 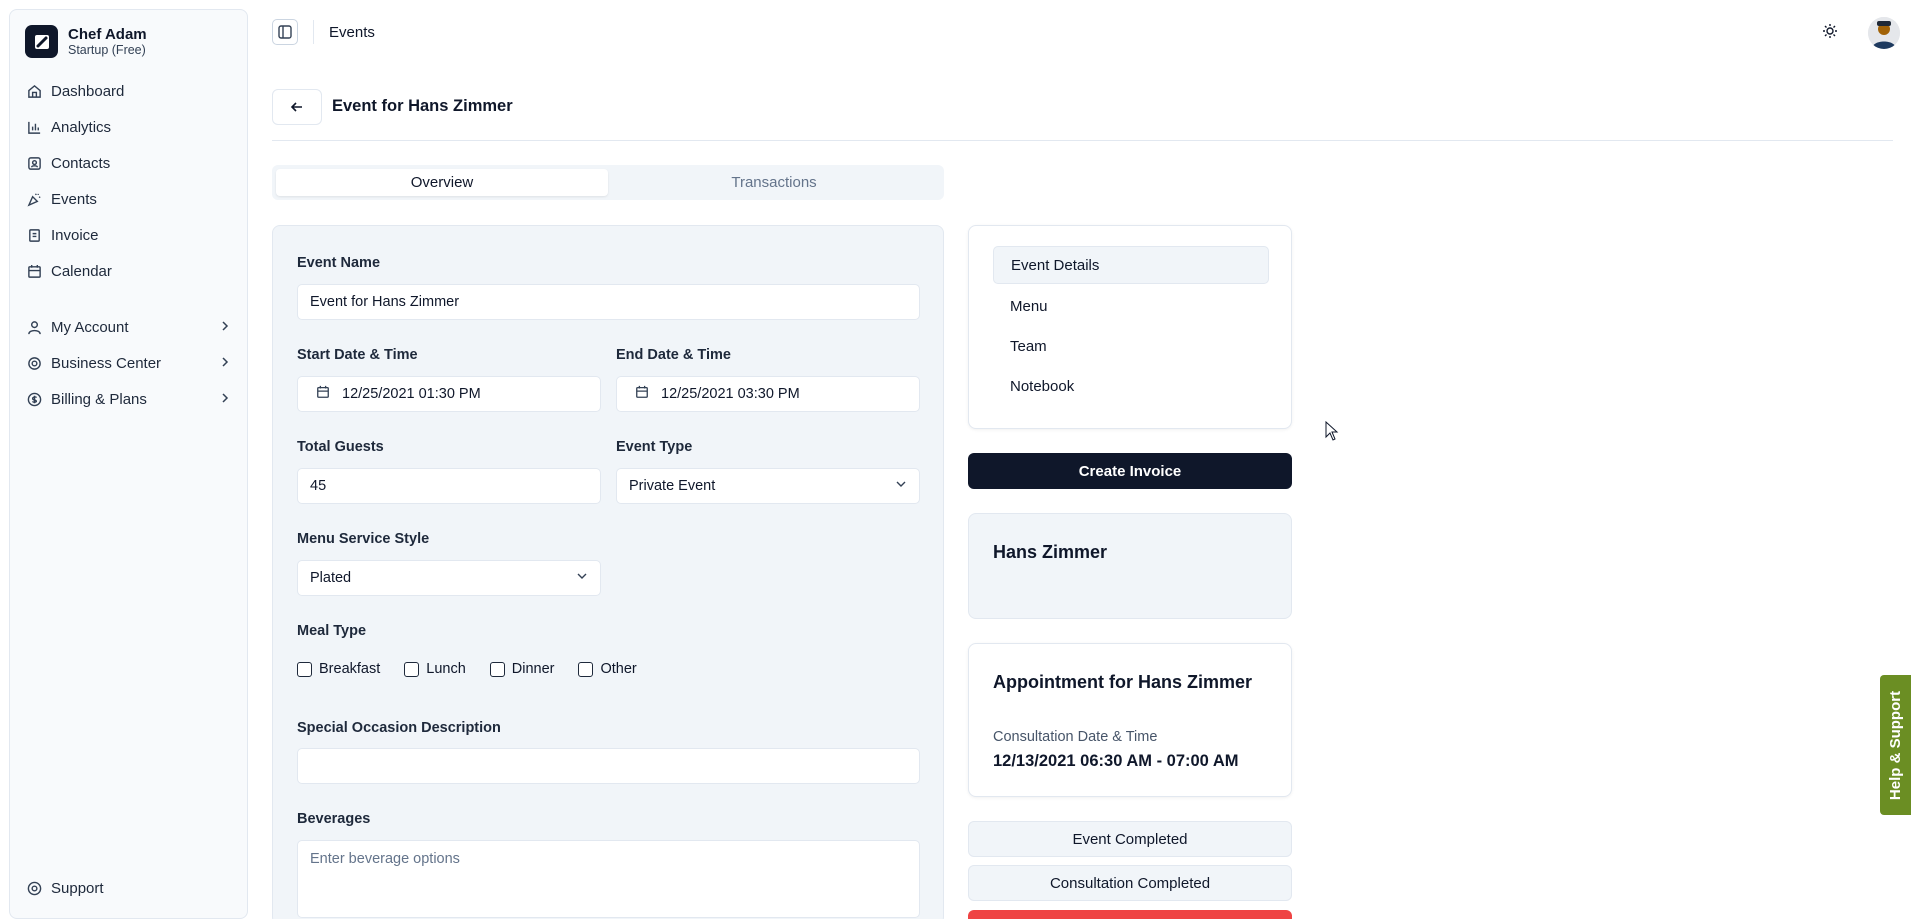 What do you see at coordinates (75, 235) in the screenshot?
I see `sidebar-item-label: Invoice` at bounding box center [75, 235].